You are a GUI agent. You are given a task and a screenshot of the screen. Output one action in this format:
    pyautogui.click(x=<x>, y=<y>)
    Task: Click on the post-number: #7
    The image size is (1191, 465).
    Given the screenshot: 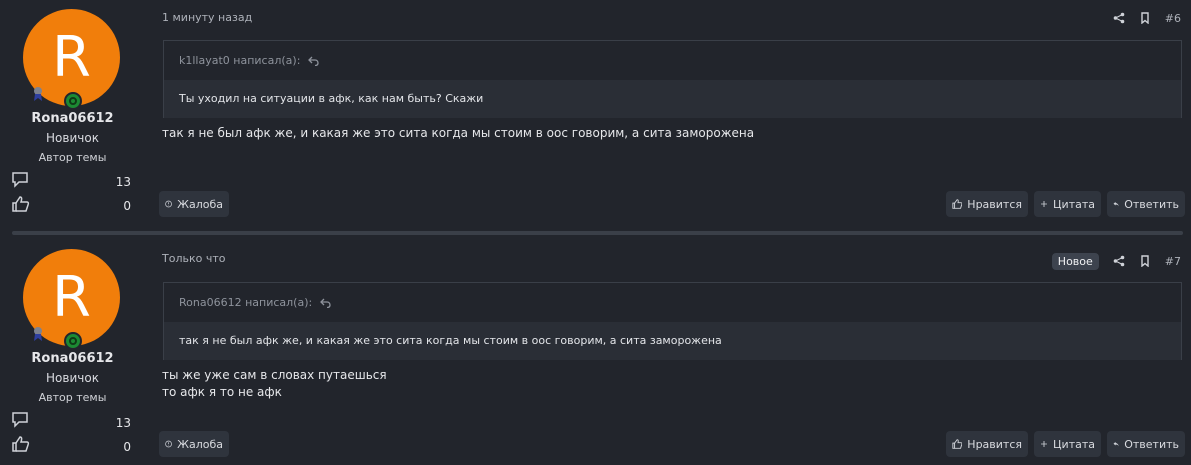 What is the action you would take?
    pyautogui.click(x=1173, y=261)
    